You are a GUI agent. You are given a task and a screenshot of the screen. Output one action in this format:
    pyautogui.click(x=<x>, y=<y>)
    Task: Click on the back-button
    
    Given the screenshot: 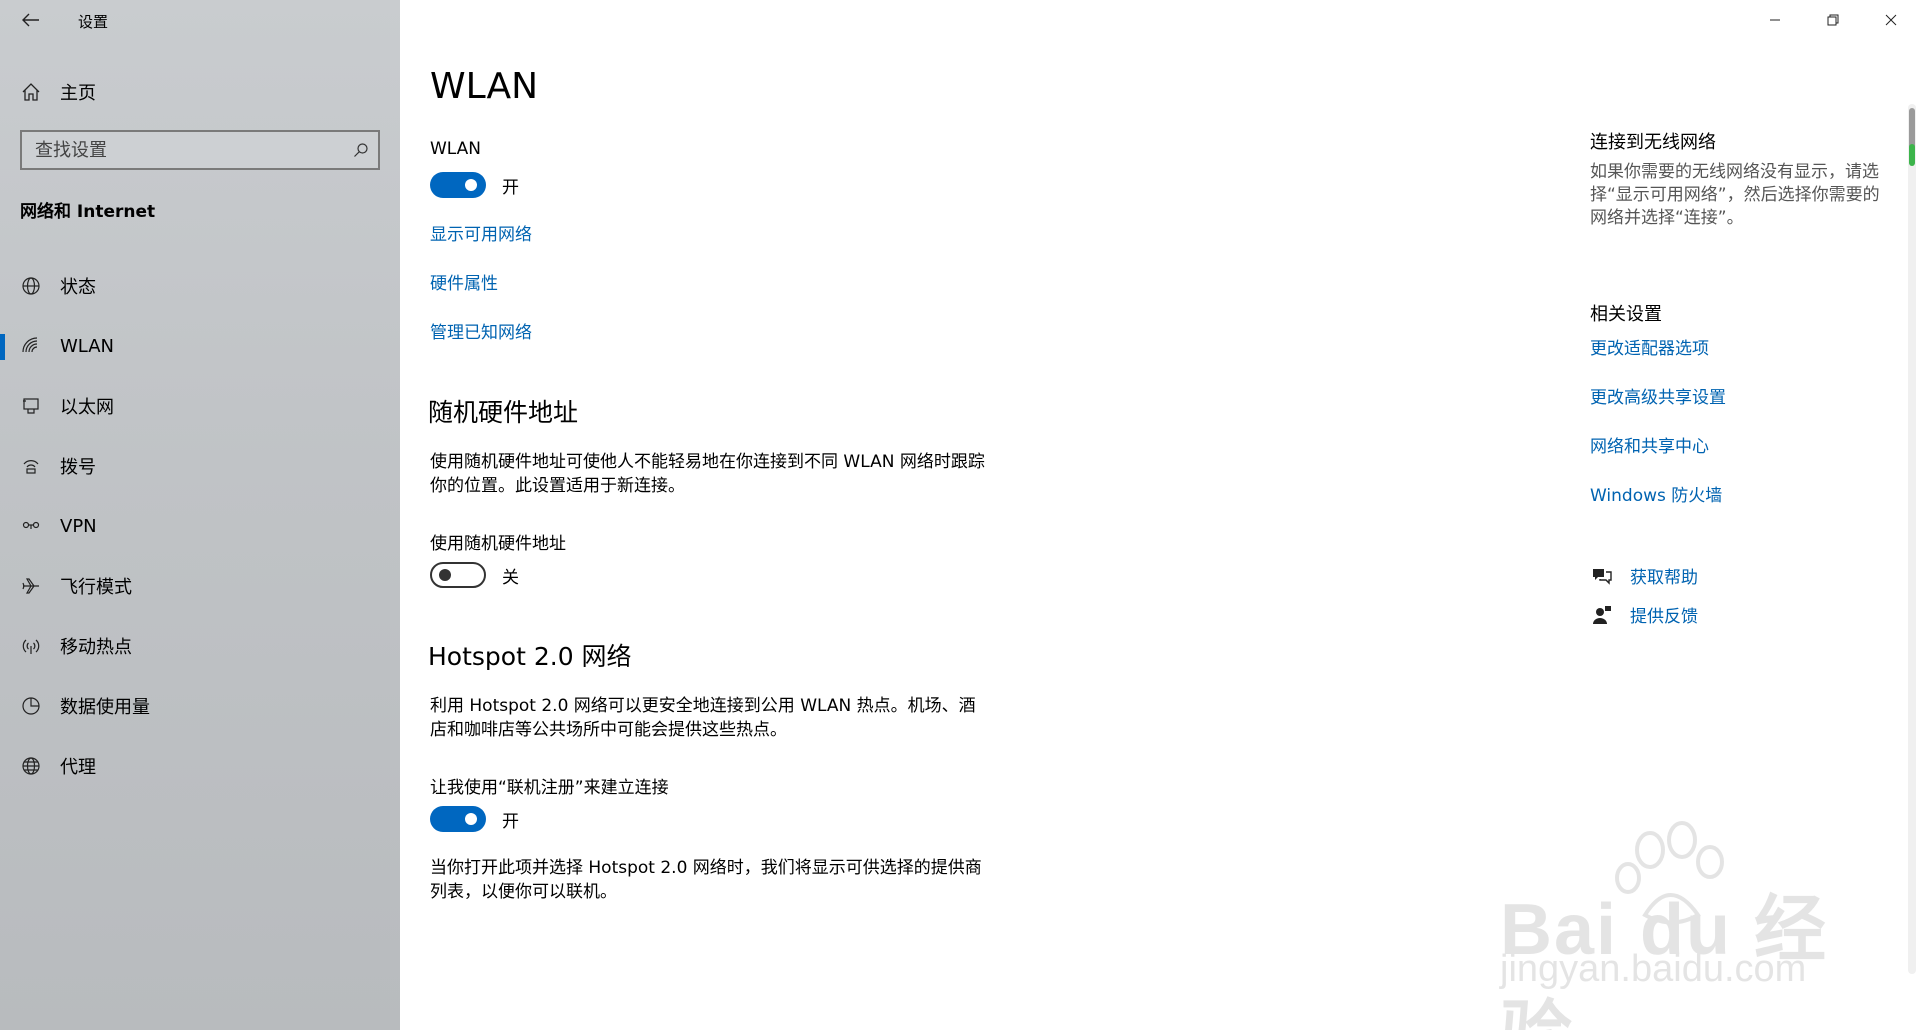 What is the action you would take?
    pyautogui.click(x=31, y=20)
    